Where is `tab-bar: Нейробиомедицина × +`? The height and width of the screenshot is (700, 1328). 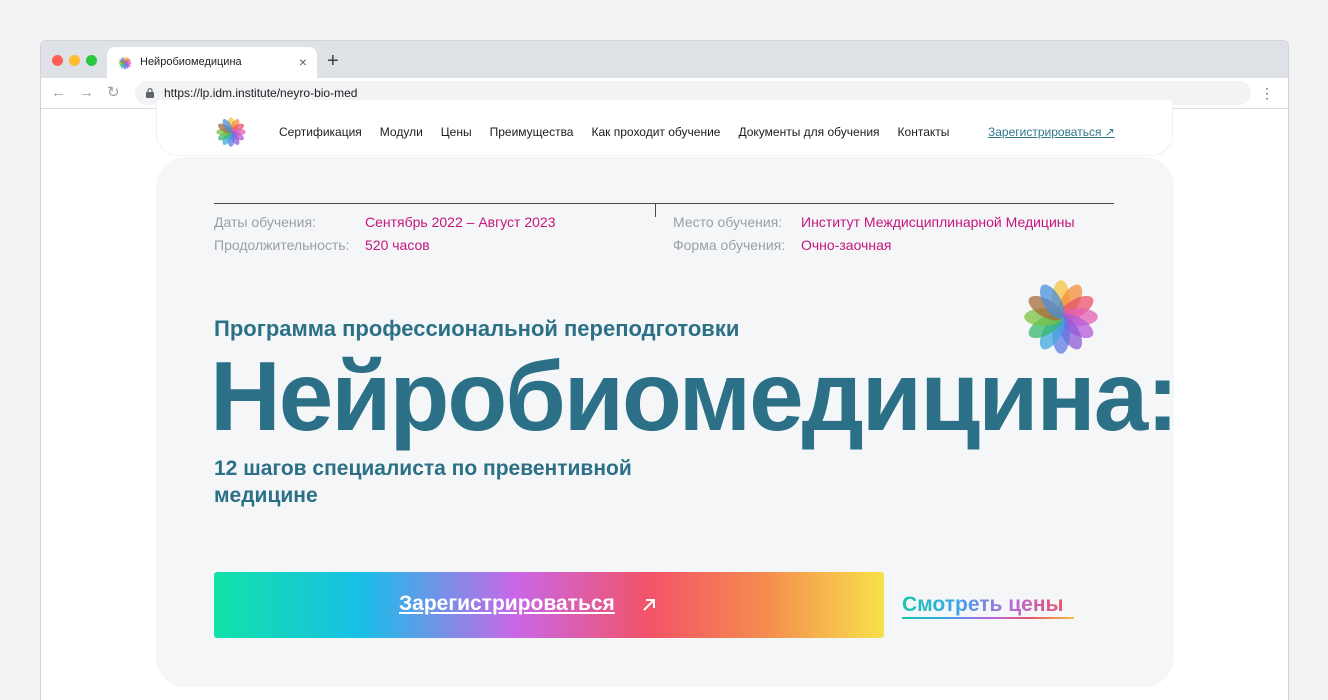
tab-bar: Нейробиомедицина × + is located at coordinates (664, 59).